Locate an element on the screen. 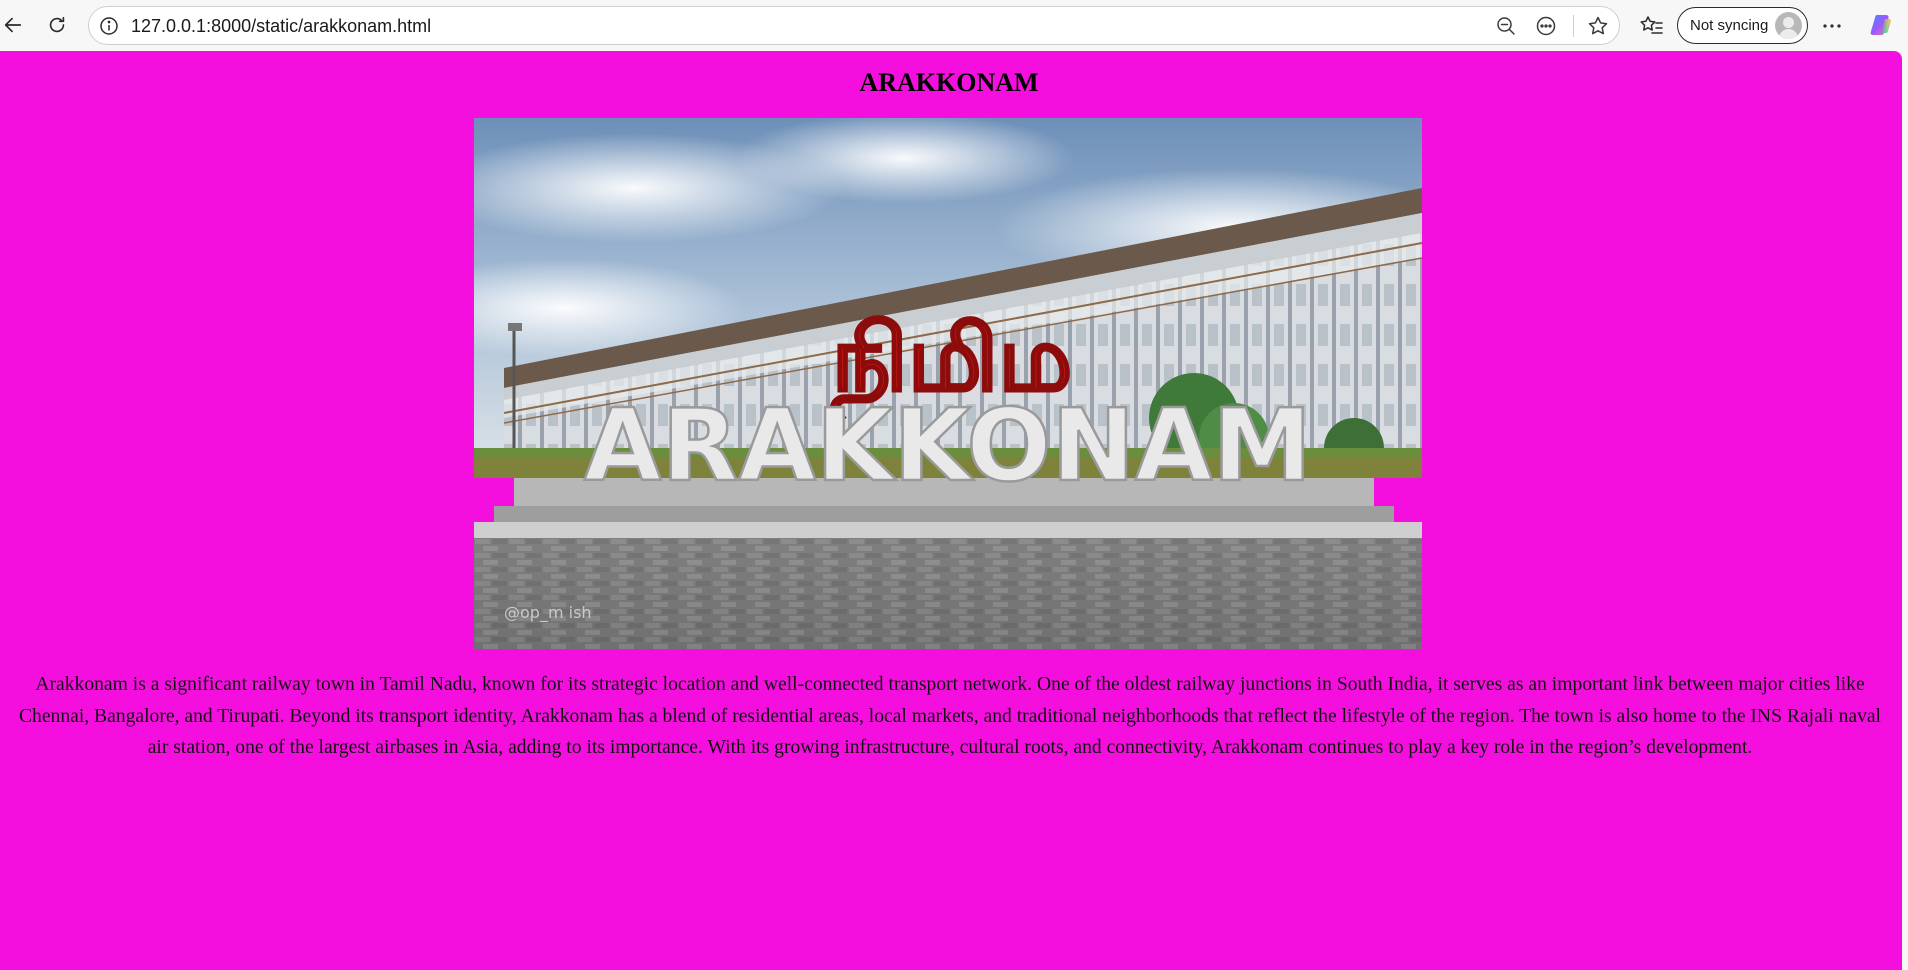  profile-sync-button: Not syncing is located at coordinates (1742, 25).